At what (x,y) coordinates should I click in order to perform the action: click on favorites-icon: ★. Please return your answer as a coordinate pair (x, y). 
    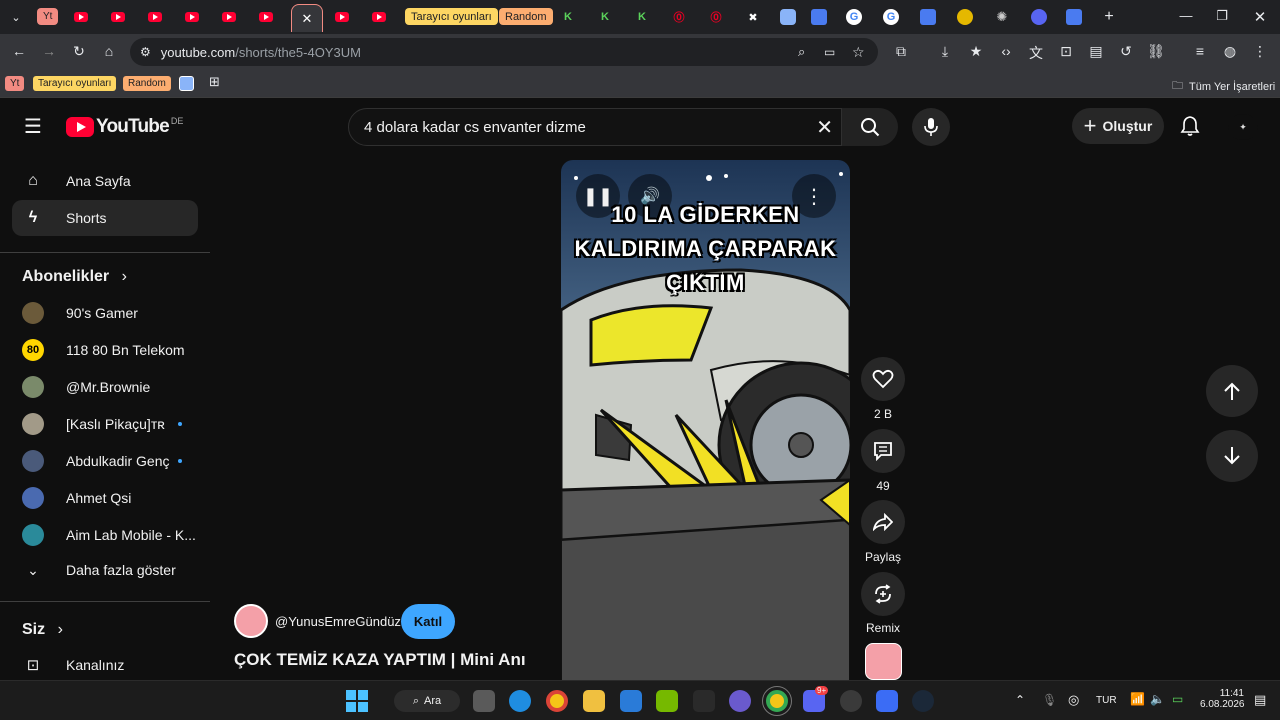
    Looking at the image, I should click on (976, 51).